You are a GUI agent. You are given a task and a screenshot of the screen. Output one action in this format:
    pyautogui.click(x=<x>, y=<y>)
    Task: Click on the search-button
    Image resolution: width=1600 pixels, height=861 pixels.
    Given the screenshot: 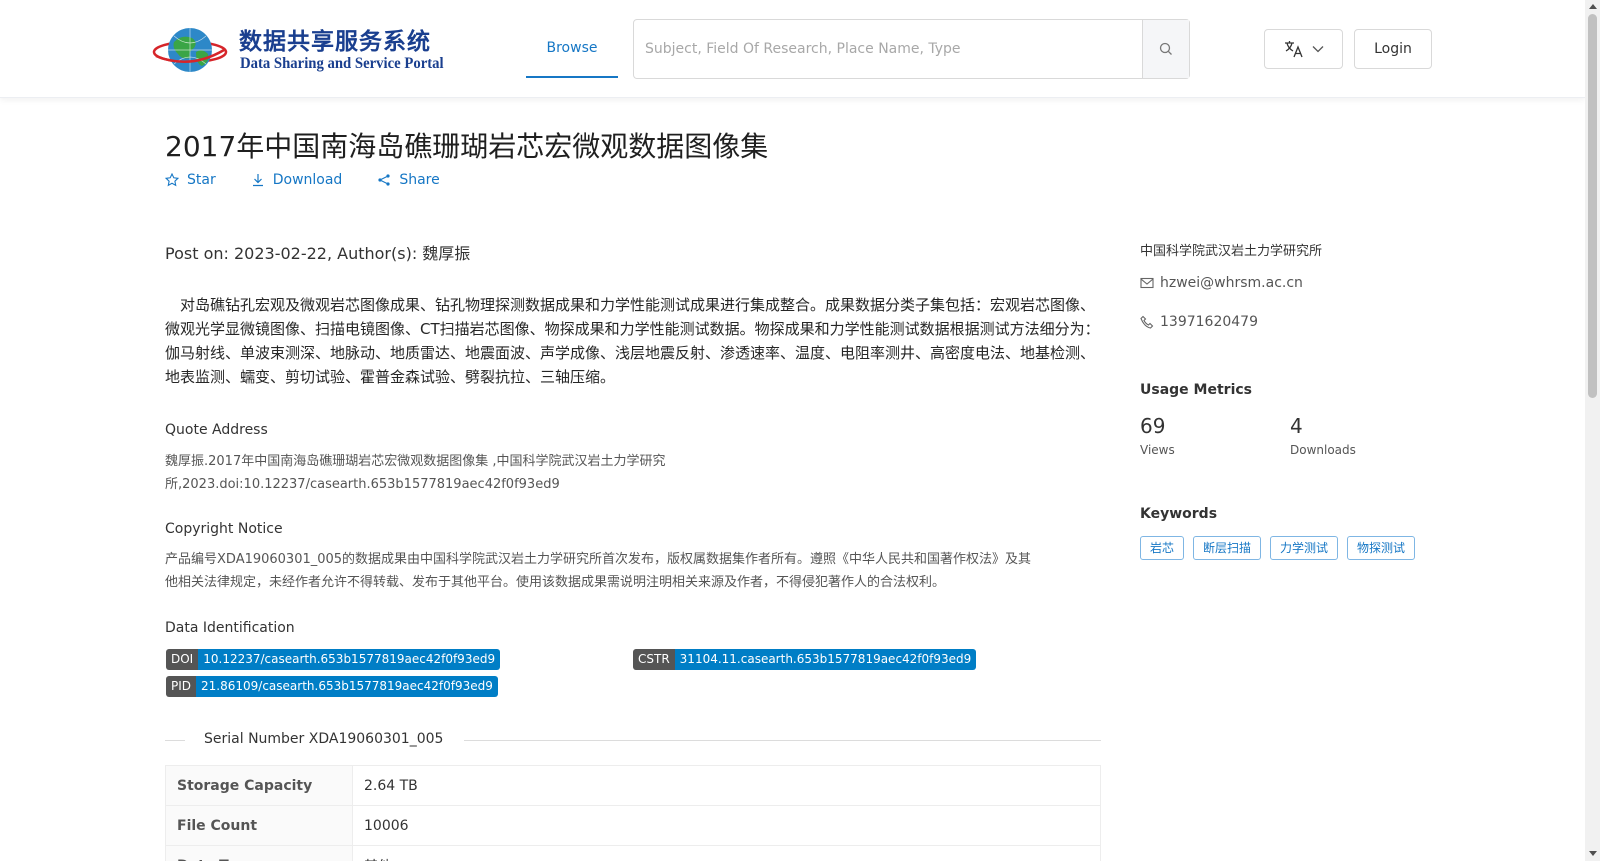 What is the action you would take?
    pyautogui.click(x=1165, y=49)
    